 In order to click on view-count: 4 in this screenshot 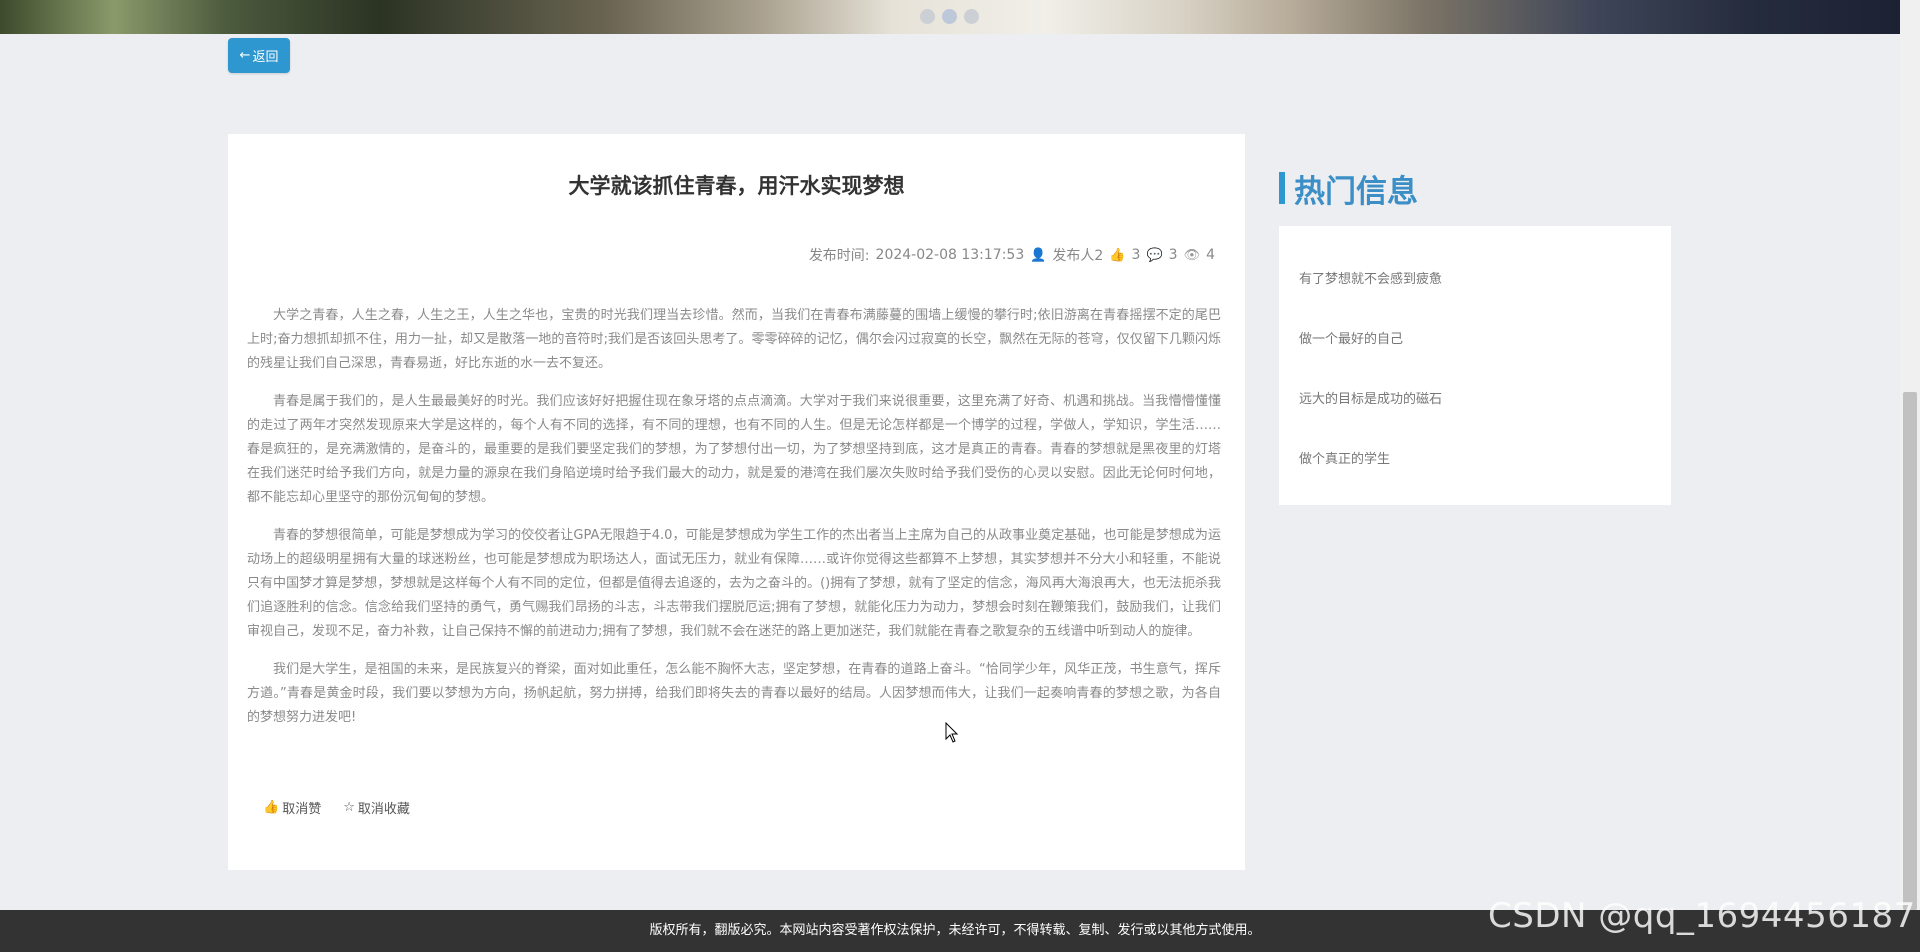, I will do `click(1210, 255)`.